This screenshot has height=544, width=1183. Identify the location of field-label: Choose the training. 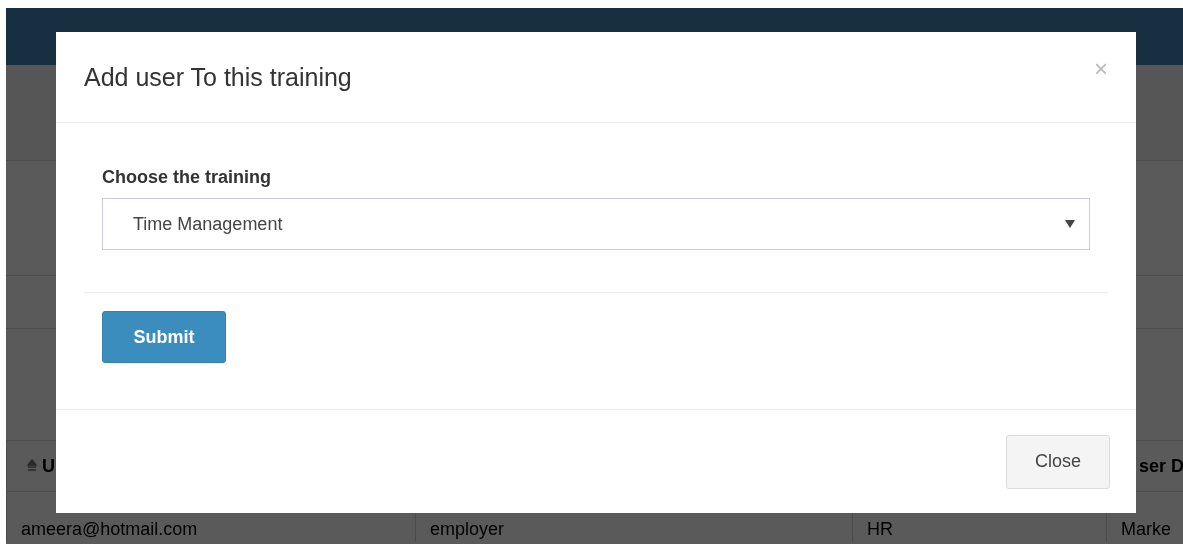
(186, 177).